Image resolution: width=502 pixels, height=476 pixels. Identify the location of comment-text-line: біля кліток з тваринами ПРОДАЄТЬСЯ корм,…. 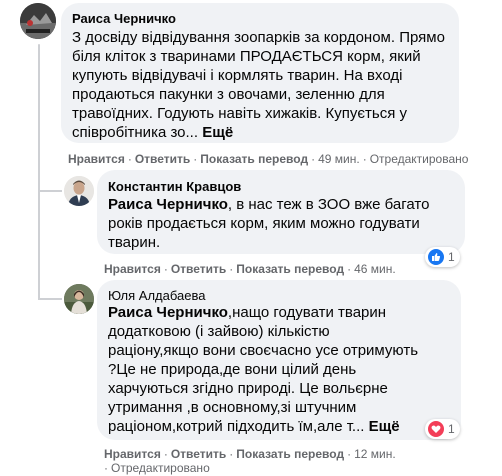
(246, 56).